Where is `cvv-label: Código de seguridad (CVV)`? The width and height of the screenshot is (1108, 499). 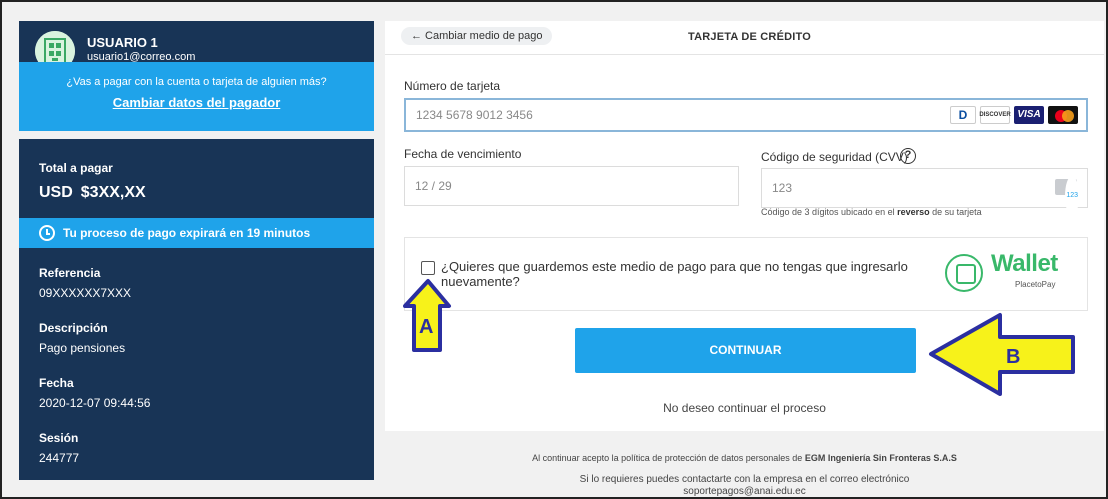 cvv-label: Código de seguridad (CVV) is located at coordinates (834, 157).